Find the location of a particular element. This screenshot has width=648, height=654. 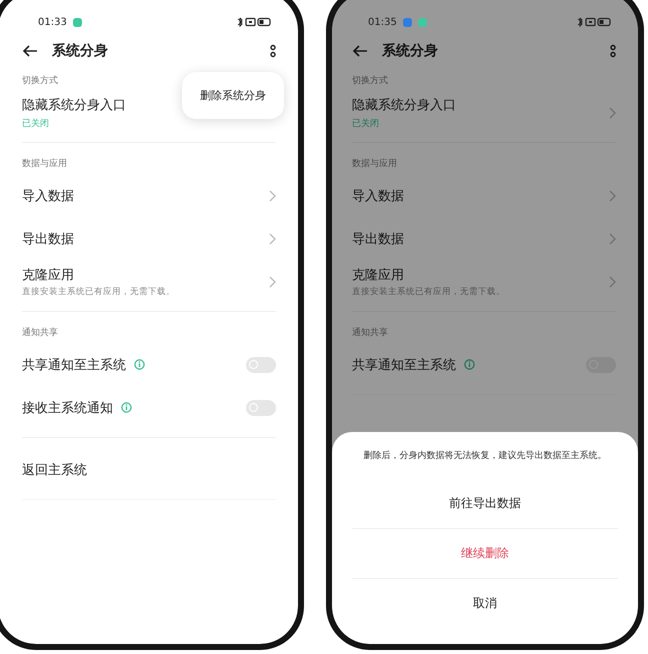

sheet-message: 删除后，分身内数据将无法恢复，建议先导出数据至主系统。 is located at coordinates (485, 456).